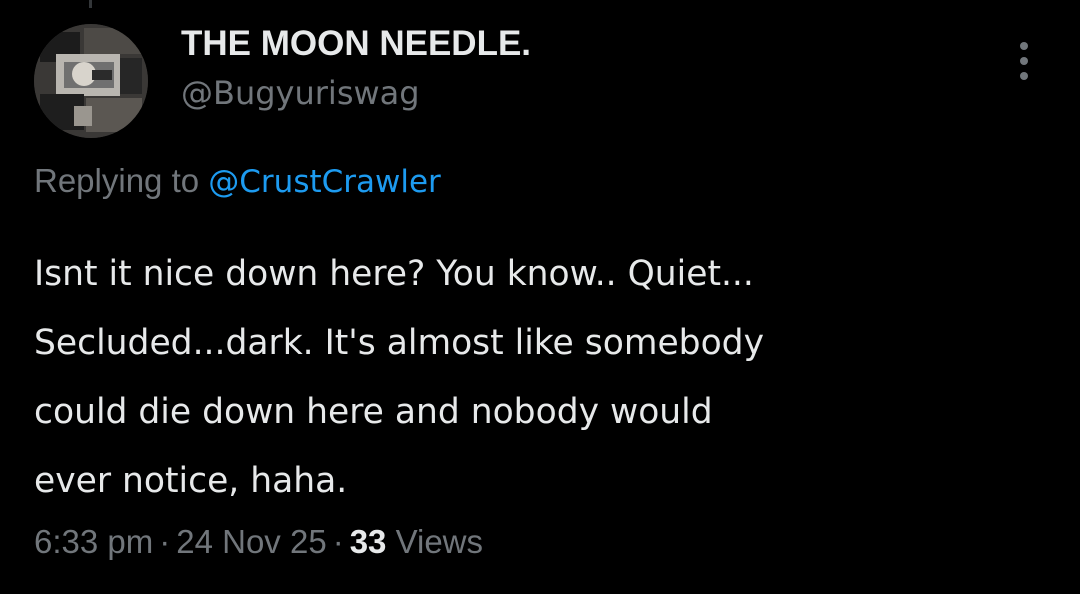 The height and width of the screenshot is (594, 1080). I want to click on avatar-image, so click(91, 81).